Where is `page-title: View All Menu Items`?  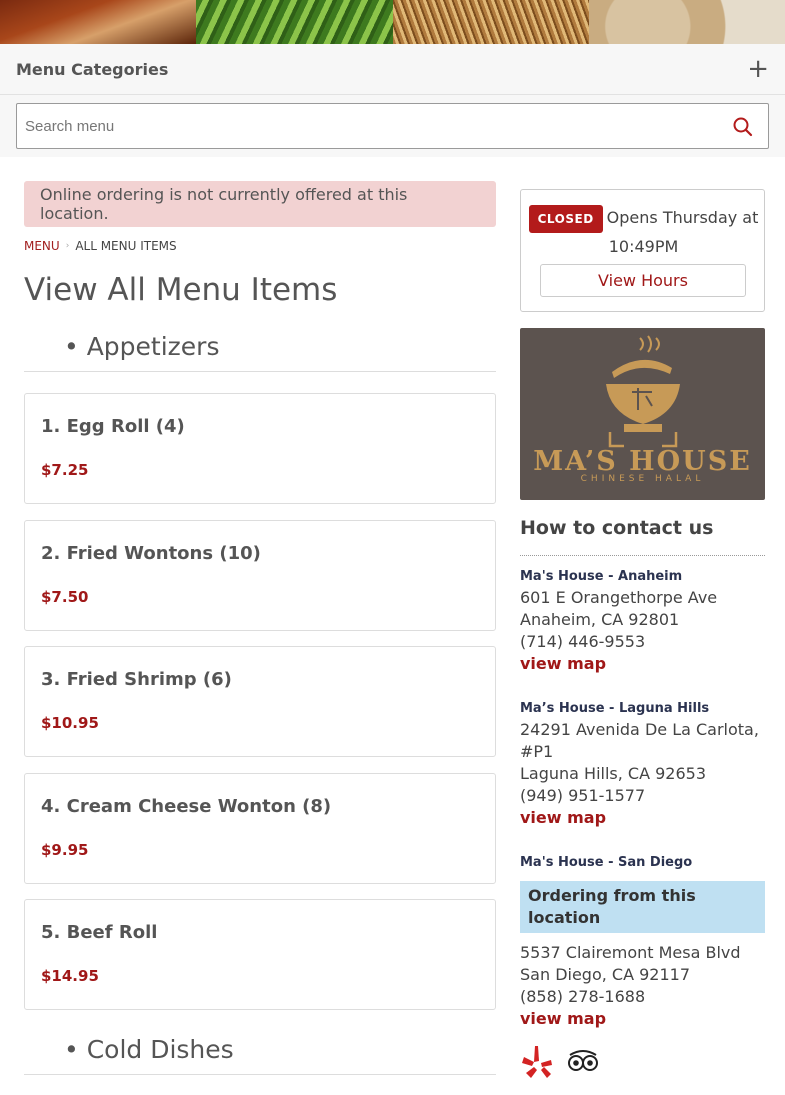
page-title: View All Menu Items is located at coordinates (181, 290).